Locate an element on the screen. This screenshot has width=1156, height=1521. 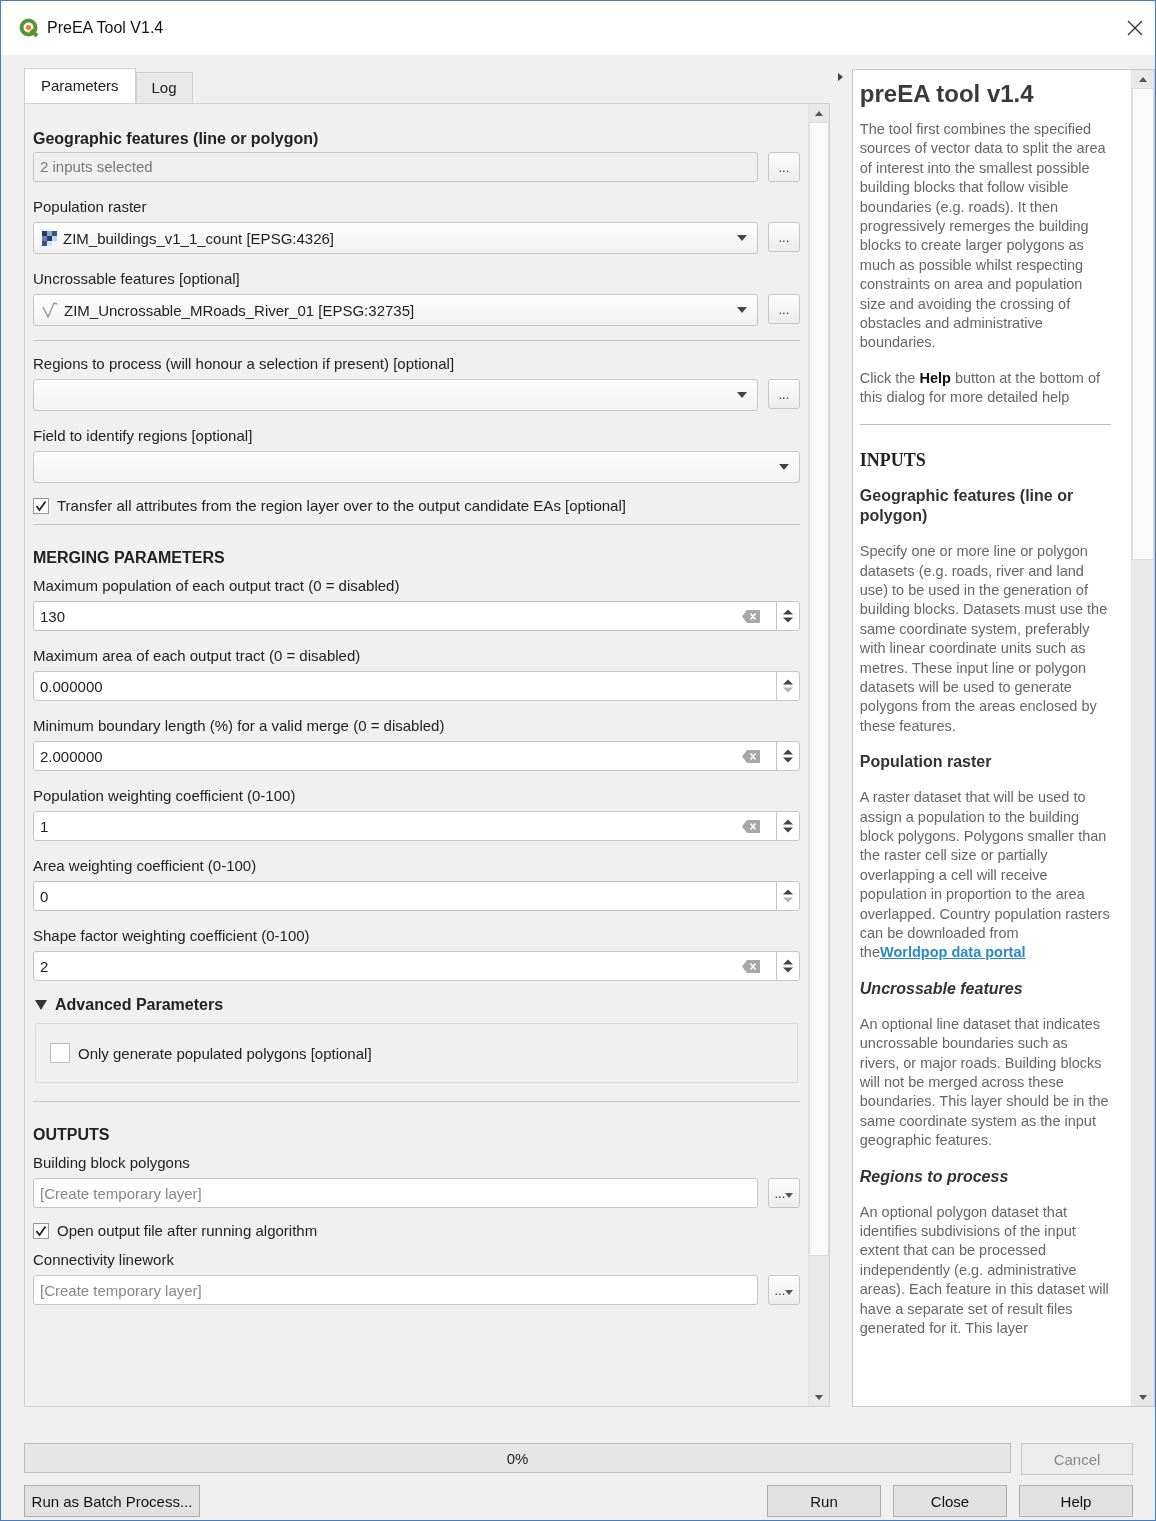
expand-triangle-icon is located at coordinates (41, 1005).